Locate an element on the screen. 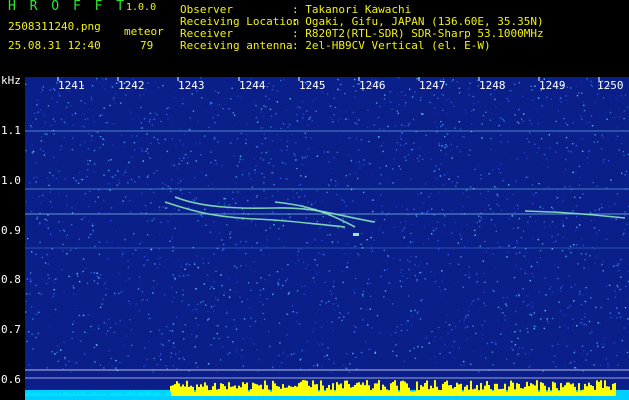 The image size is (629, 400). x-tick-label: 1247 is located at coordinates (432, 85).